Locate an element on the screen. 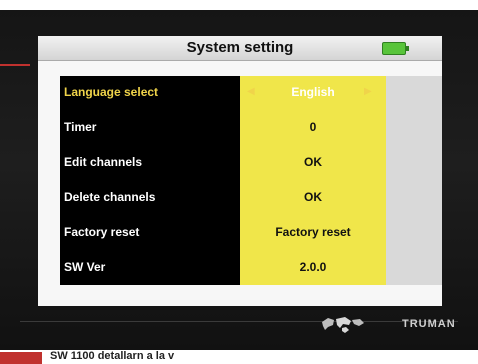 The width and height of the screenshot is (478, 364). battery-icon is located at coordinates (395, 48).